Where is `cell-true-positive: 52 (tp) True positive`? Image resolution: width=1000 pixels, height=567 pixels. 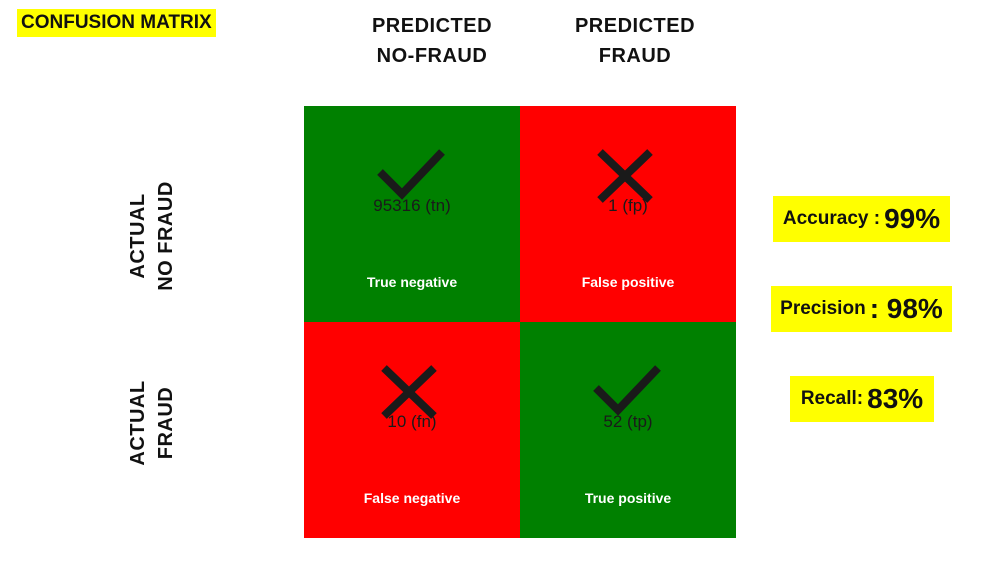 cell-true-positive: 52 (tp) True positive is located at coordinates (628, 430).